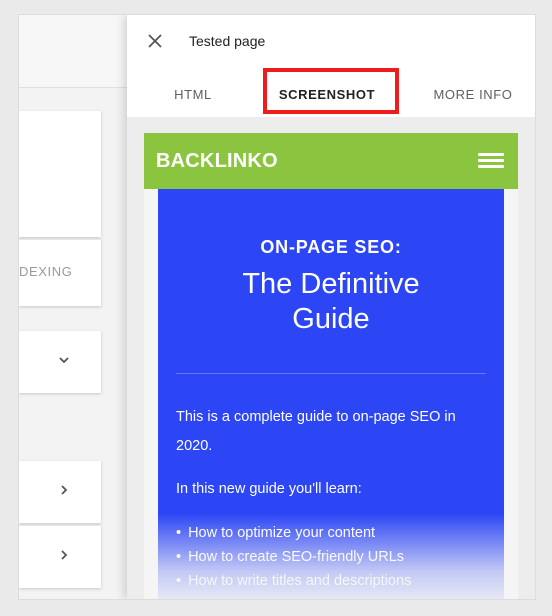 This screenshot has height=616, width=552. I want to click on indexing-label: DEXING, so click(46, 271).